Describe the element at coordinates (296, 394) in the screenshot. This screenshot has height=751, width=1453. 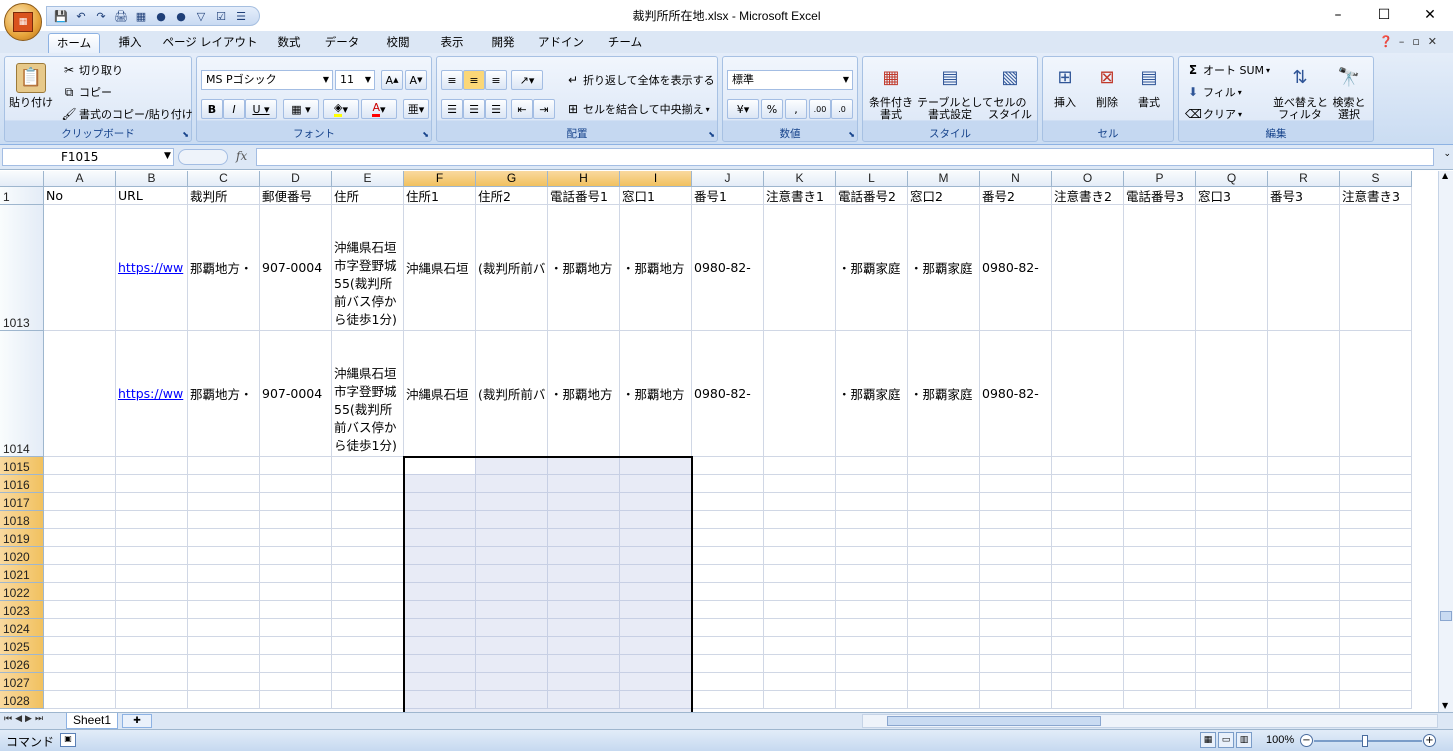
I see `cell-d: 907-0004` at that location.